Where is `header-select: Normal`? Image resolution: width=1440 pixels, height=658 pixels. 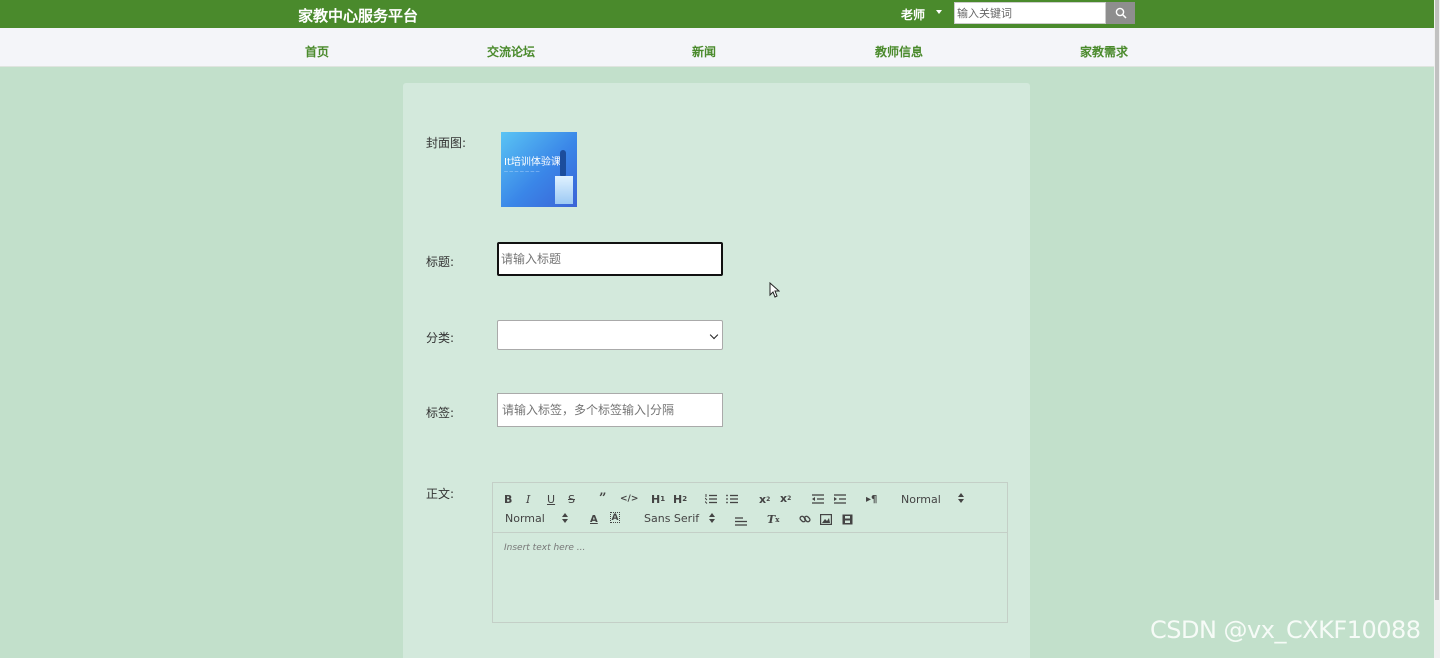
header-select: Normal is located at coordinates (921, 500).